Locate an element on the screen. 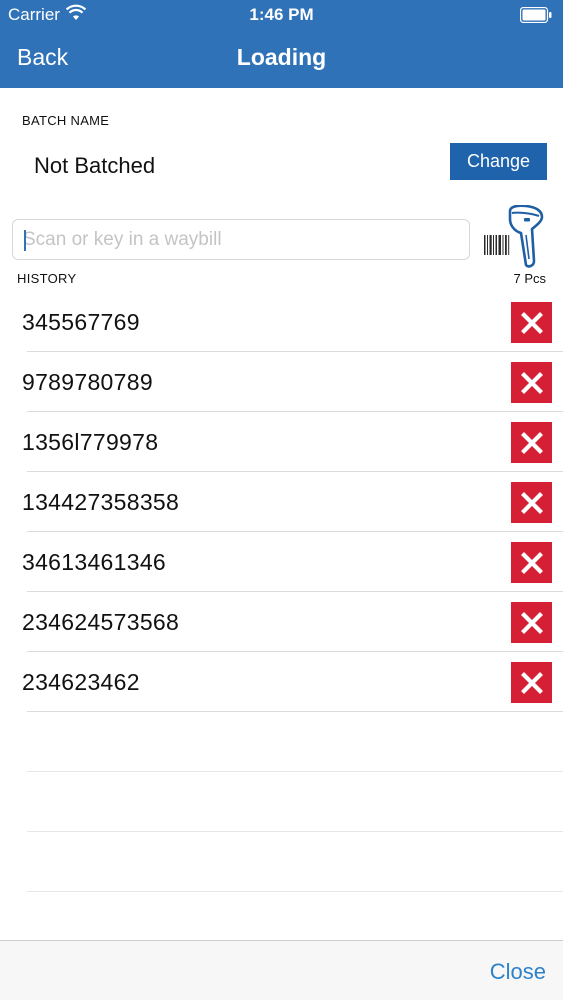 This screenshot has width=563, height=1000. waybill-number: 34613461346 is located at coordinates (94, 562).